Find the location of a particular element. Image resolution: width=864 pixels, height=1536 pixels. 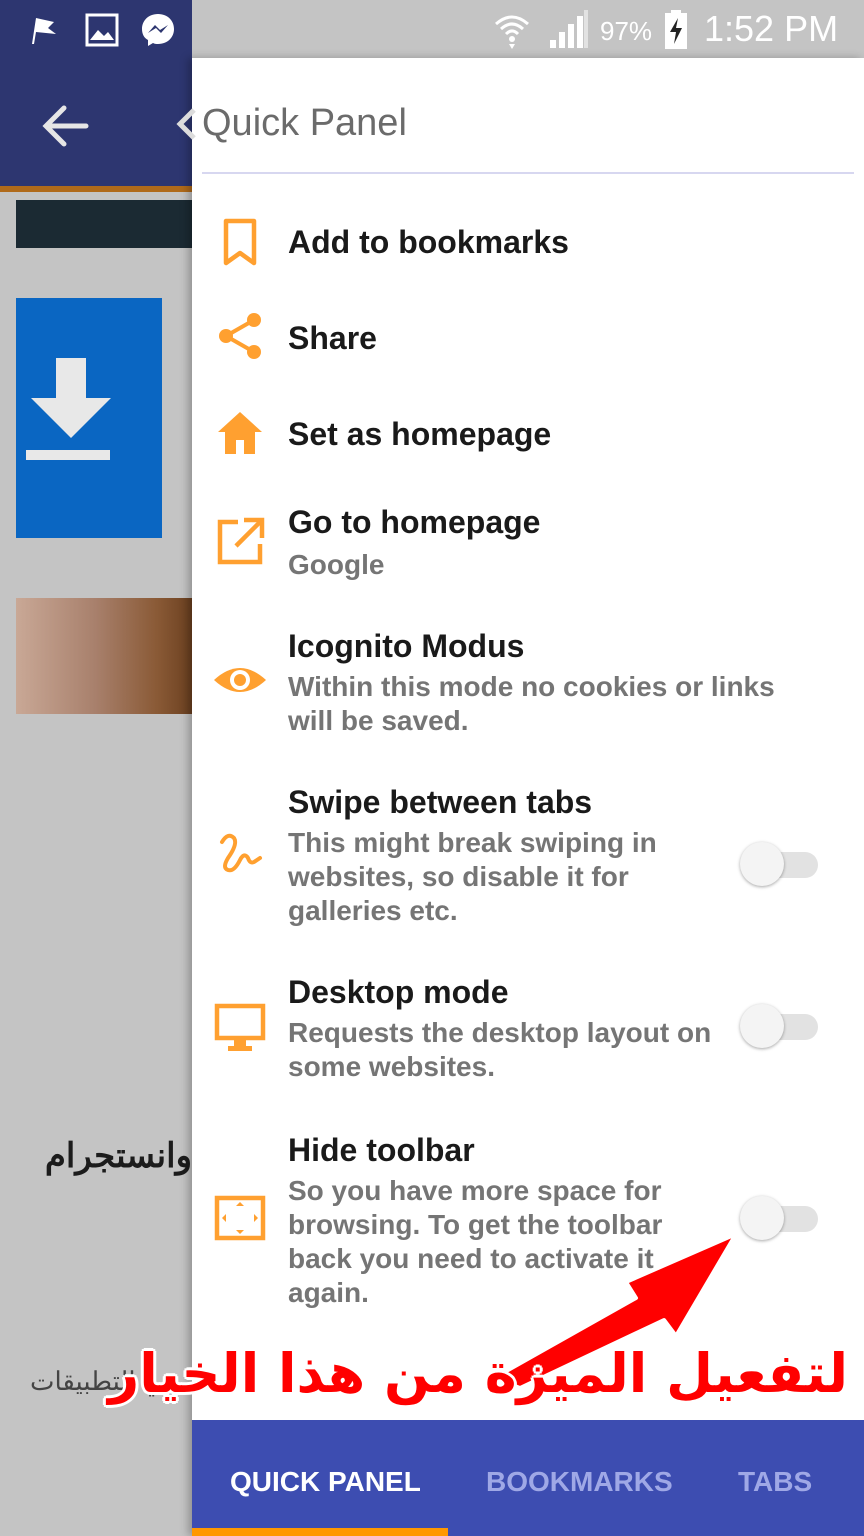

tab-bookmarks: BOOKMARKS is located at coordinates (579, 1482).